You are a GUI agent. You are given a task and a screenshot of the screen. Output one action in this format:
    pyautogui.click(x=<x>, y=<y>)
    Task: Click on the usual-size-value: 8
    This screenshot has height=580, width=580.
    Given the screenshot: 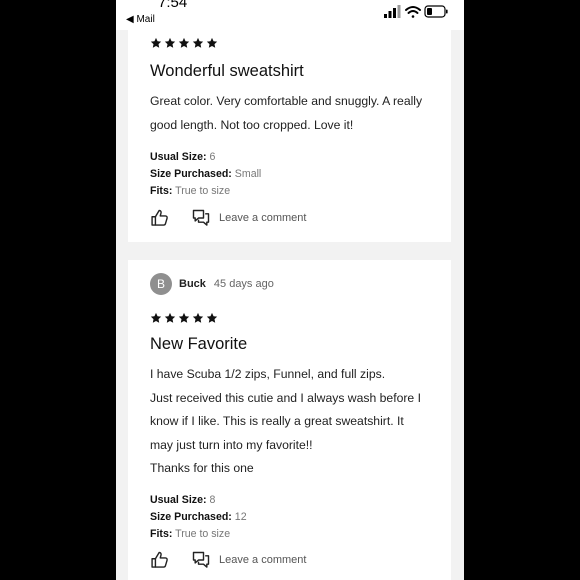 What is the action you would take?
    pyautogui.click(x=212, y=500)
    